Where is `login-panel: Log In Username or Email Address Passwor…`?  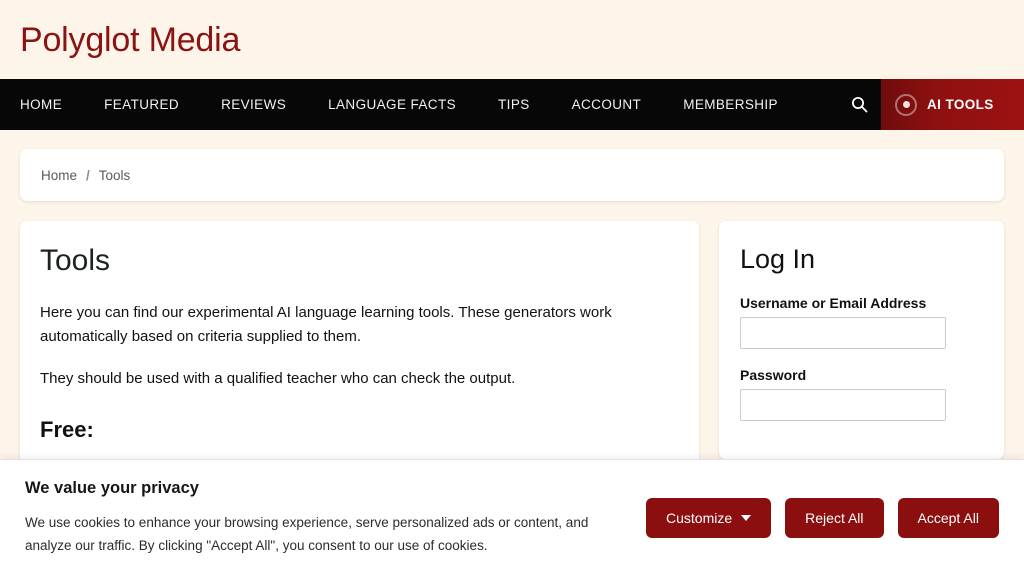 login-panel: Log In Username or Email Address Passwor… is located at coordinates (861, 340).